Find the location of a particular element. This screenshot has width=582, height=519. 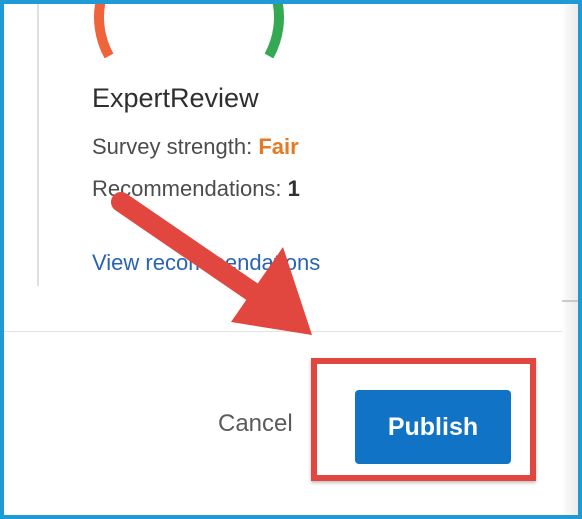

recommendations-label: Recommendations: is located at coordinates (190, 188).